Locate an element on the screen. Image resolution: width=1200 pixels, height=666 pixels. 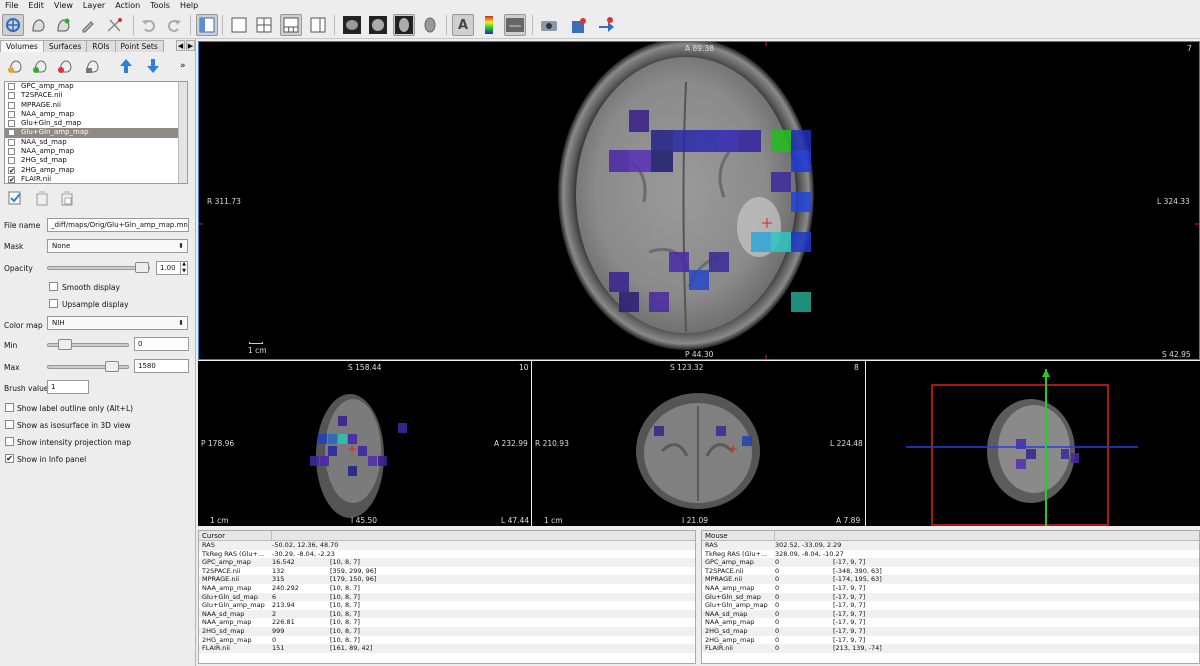
info-row: MPRAGE.nii 0 [-174, 195, 63] is located at coordinates (950, 579).